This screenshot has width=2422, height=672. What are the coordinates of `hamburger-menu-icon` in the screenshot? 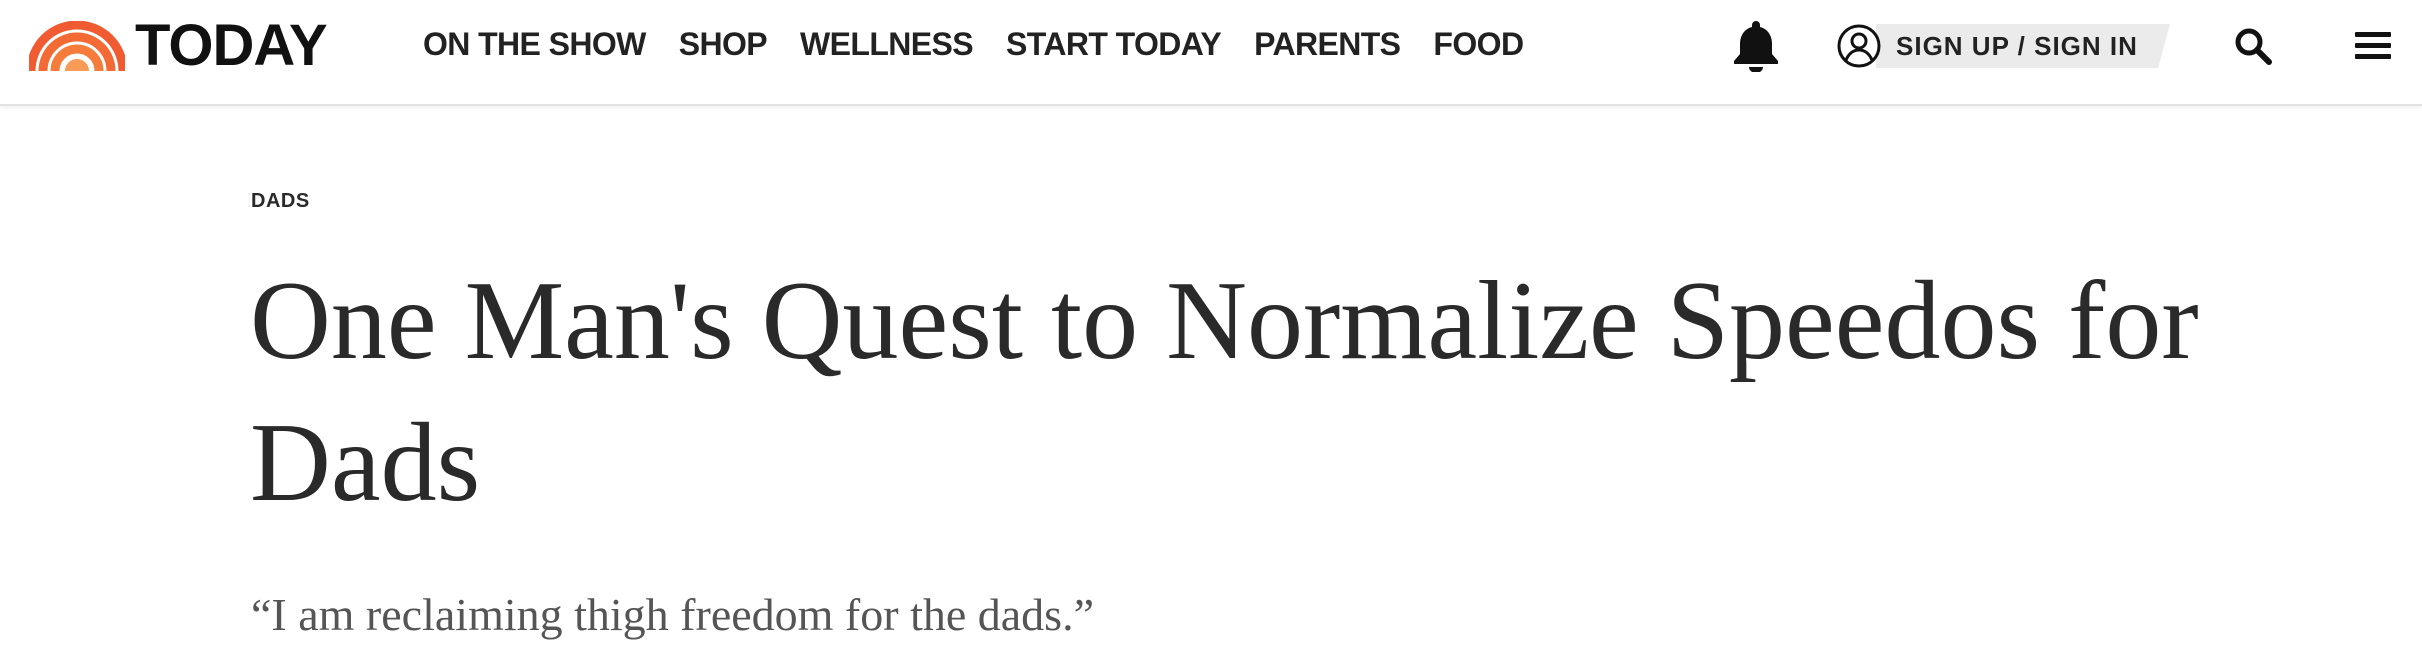 It's located at (2373, 46).